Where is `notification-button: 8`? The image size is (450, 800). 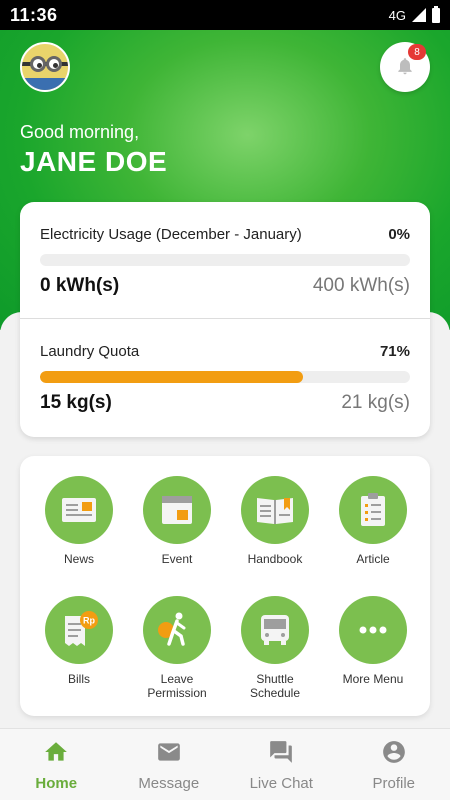
notification-button: 8 is located at coordinates (405, 67).